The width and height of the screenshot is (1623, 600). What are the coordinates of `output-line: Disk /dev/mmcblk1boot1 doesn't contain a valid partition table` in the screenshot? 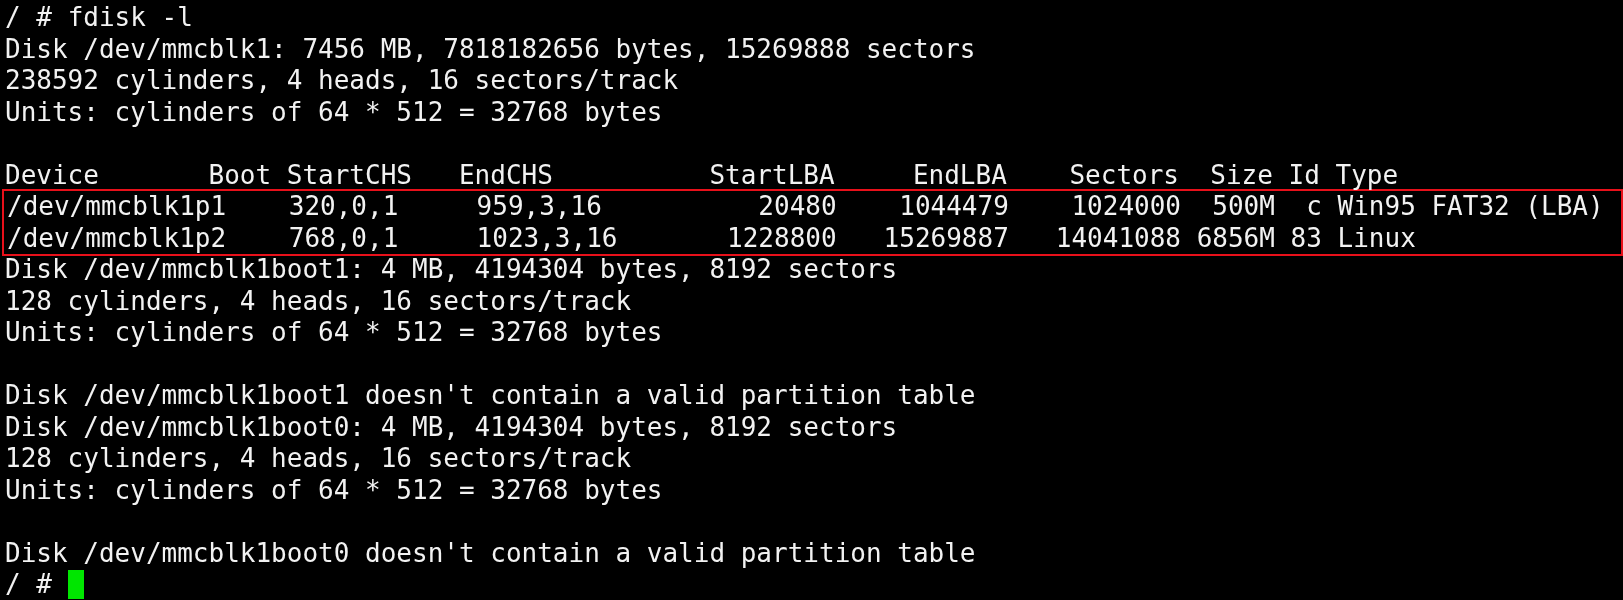 It's located at (491, 396).